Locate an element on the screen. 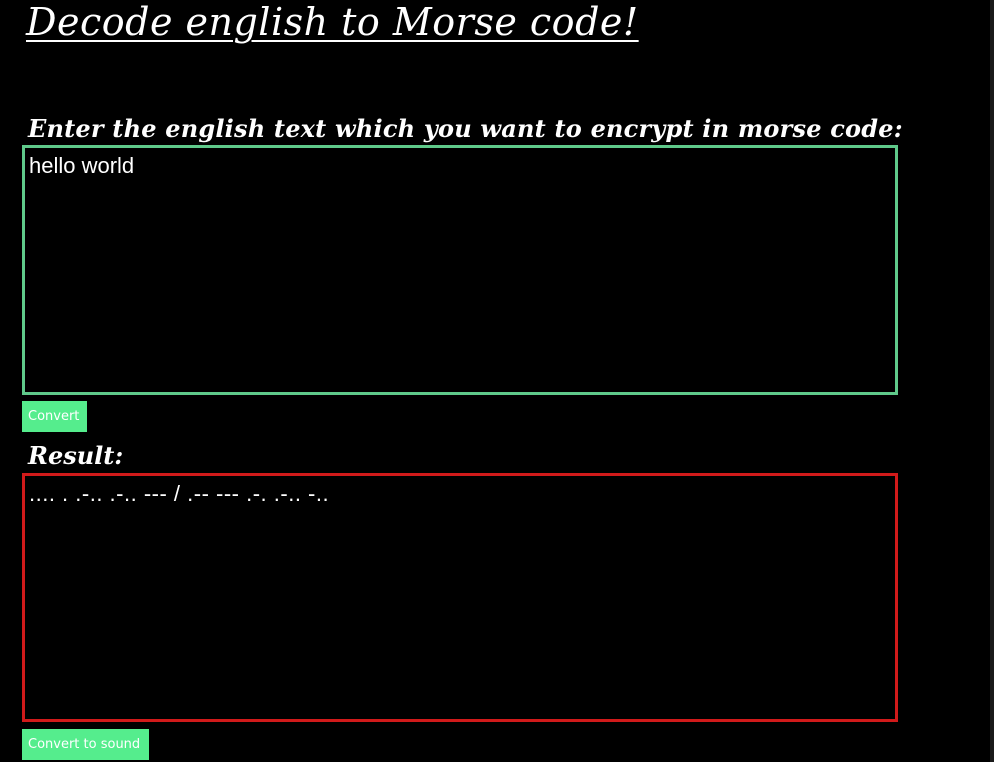 This screenshot has width=994, height=762. convert-button: Convert is located at coordinates (54, 416).